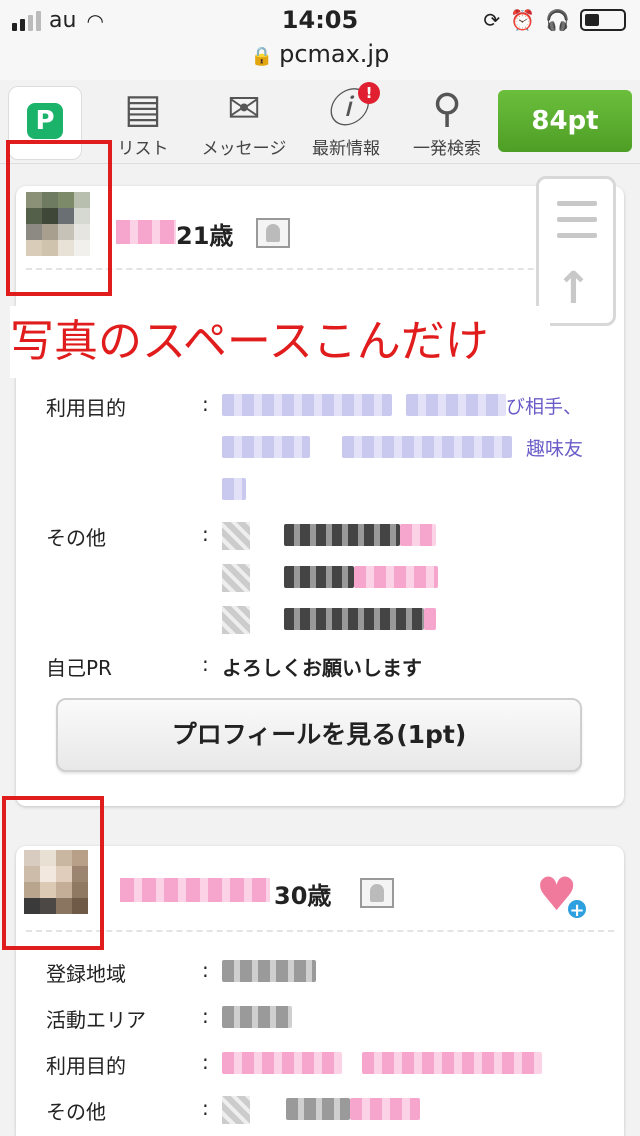 The width and height of the screenshot is (640, 1136). I want to click on nav-list: ▤ リスト, so click(143, 121).